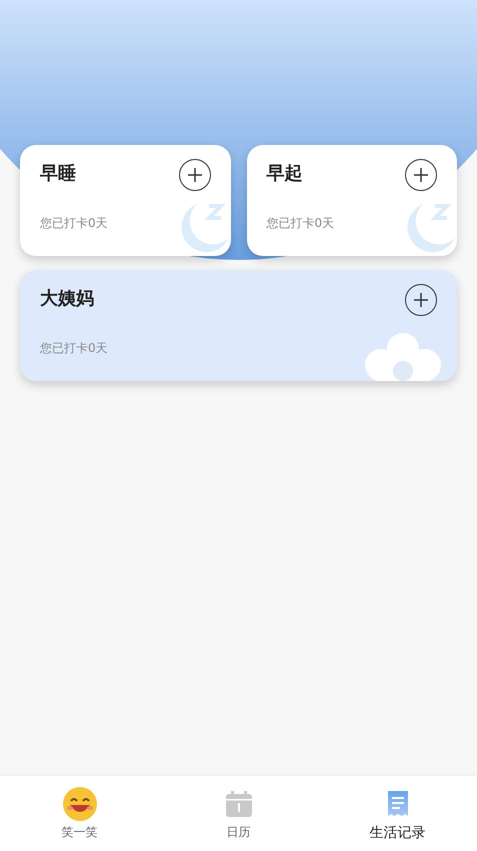 This screenshot has height=851, width=477. What do you see at coordinates (284, 173) in the screenshot?
I see `card-title: 早起` at bounding box center [284, 173].